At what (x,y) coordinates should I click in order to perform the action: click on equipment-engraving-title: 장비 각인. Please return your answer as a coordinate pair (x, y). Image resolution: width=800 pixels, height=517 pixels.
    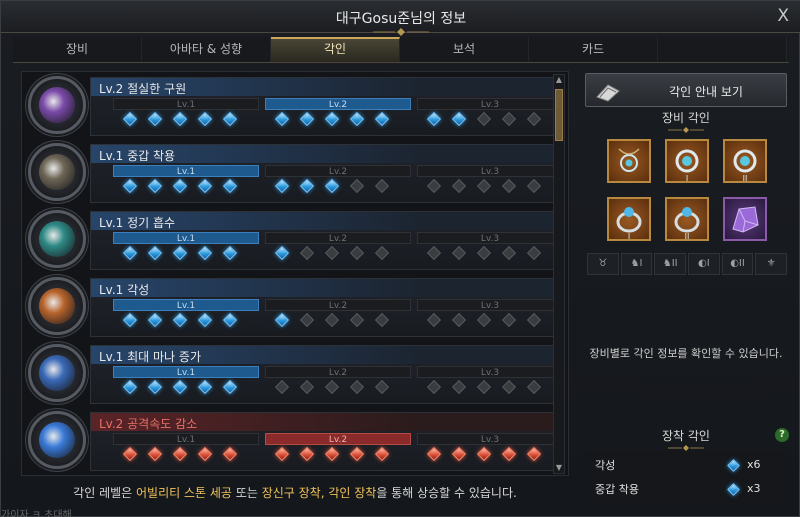
    Looking at the image, I should click on (686, 121).